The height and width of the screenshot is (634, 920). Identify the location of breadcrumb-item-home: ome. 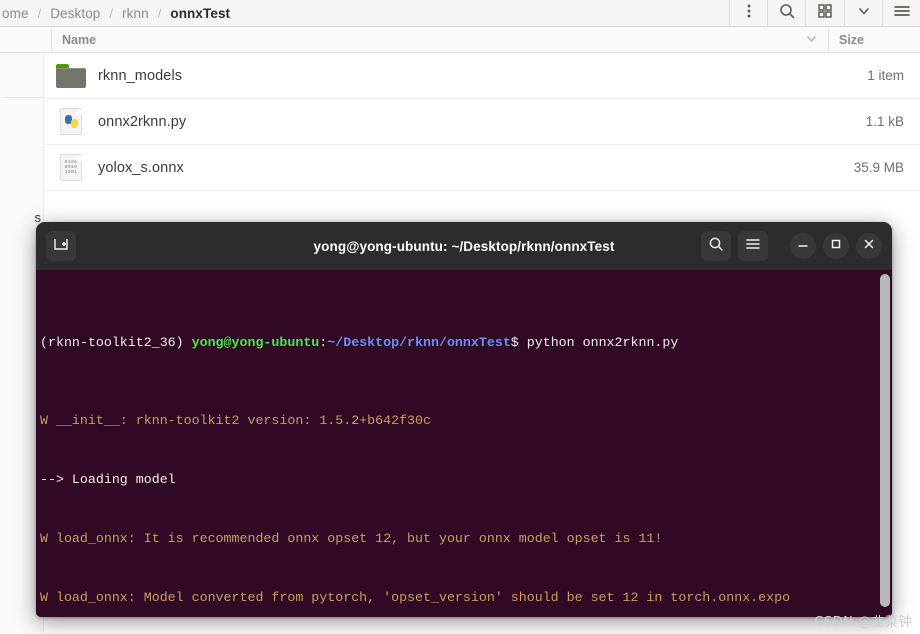
(15, 13).